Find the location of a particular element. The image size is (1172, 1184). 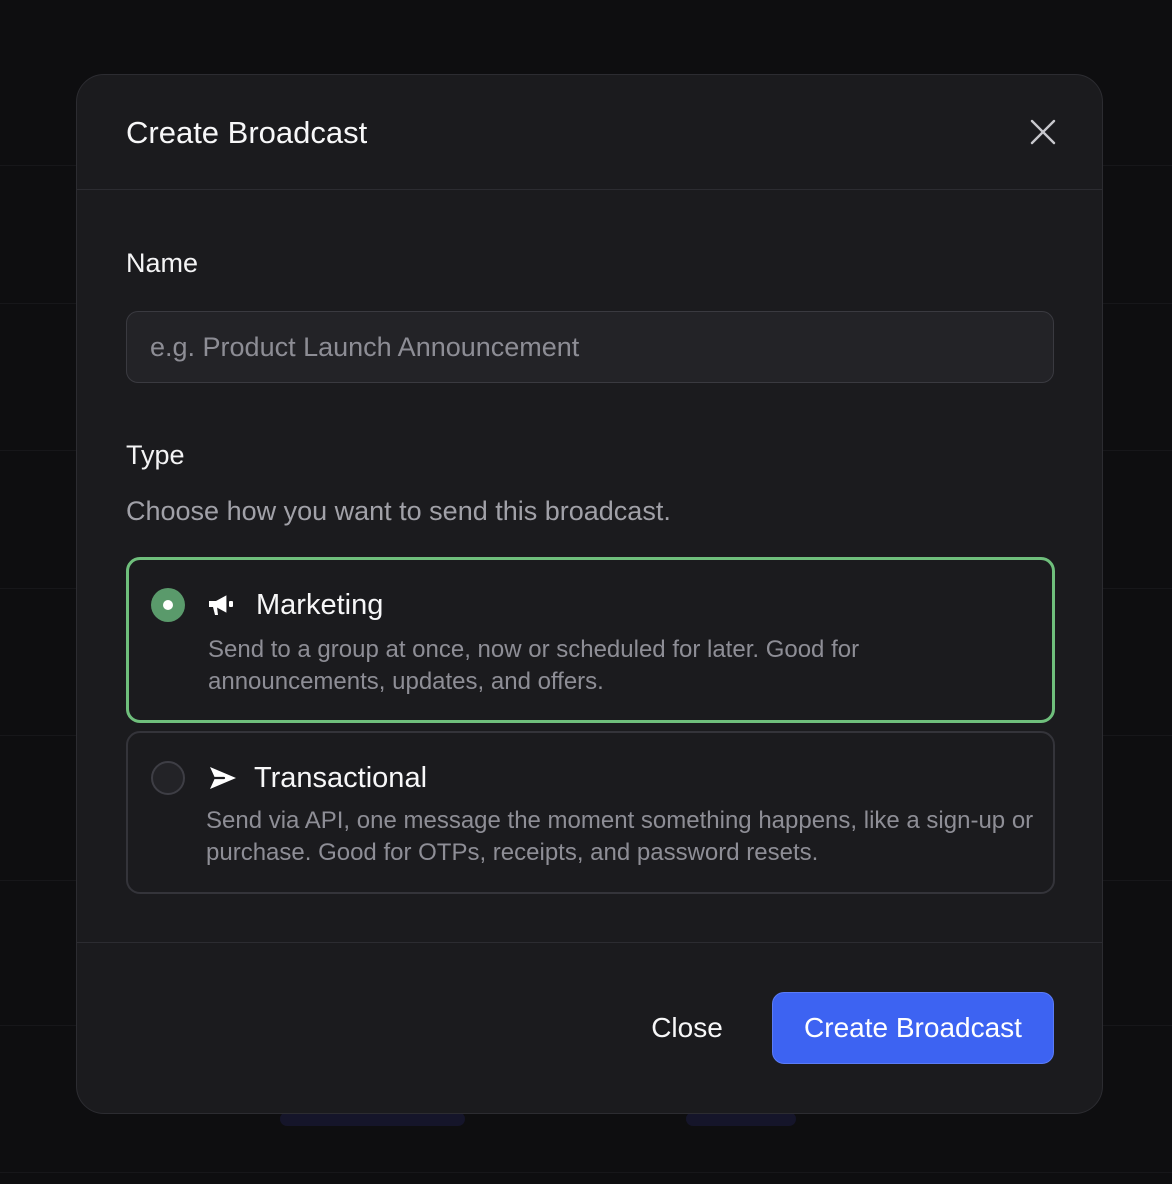

backdrop-divider is located at coordinates (586, 1172).